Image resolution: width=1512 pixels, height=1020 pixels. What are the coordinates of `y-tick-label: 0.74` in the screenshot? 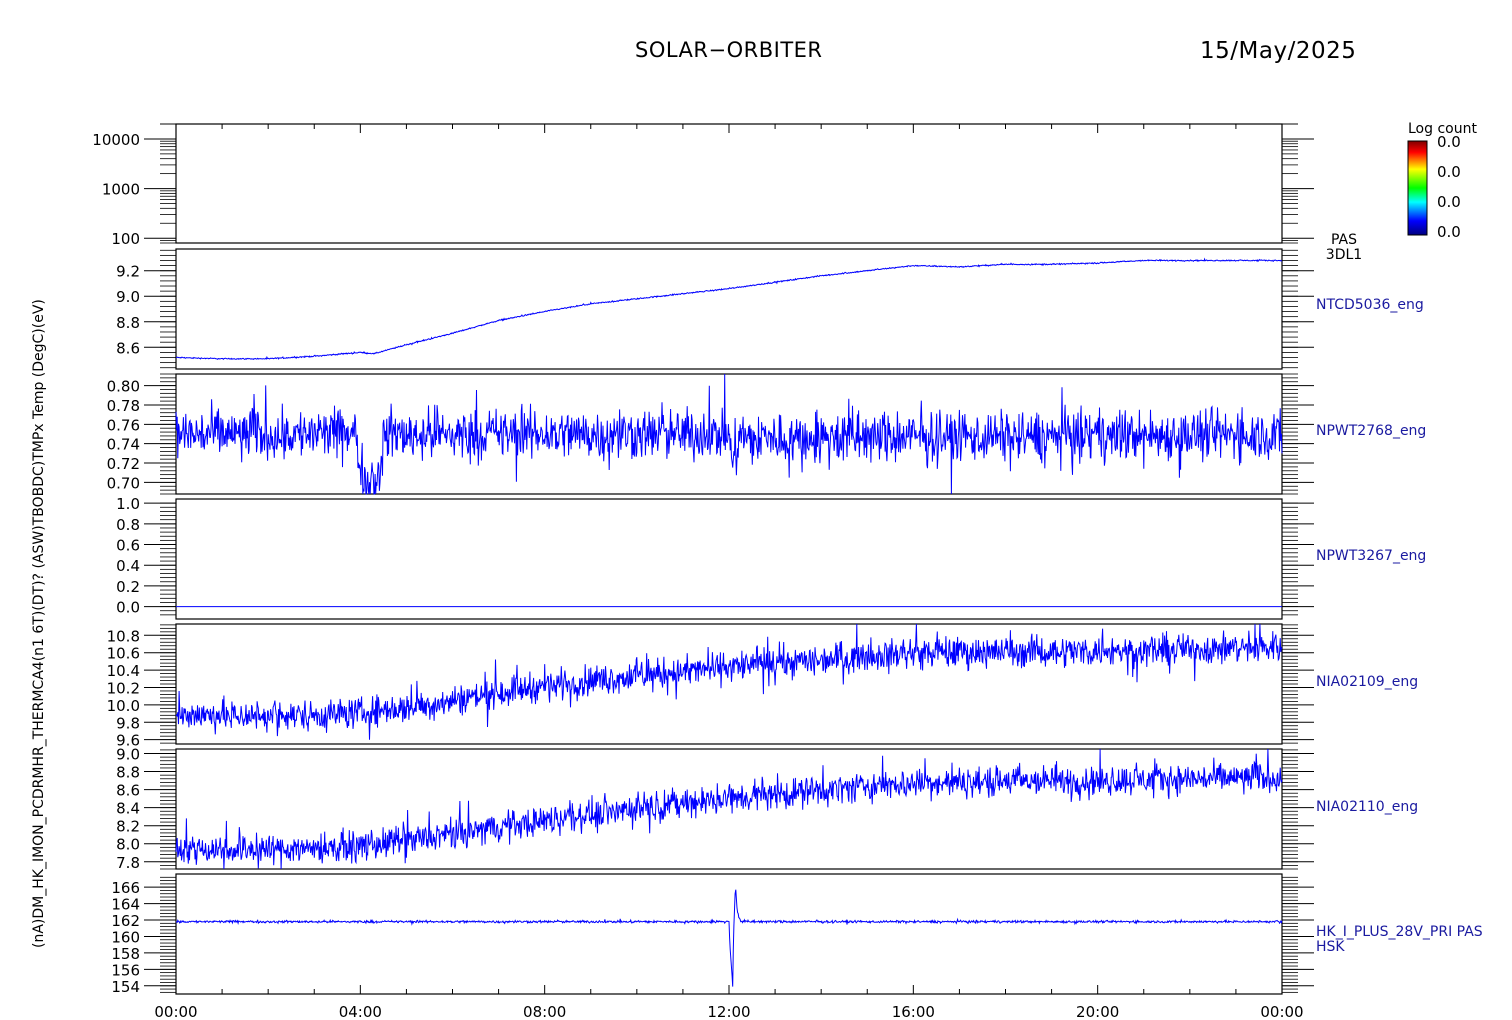 It's located at (123, 445).